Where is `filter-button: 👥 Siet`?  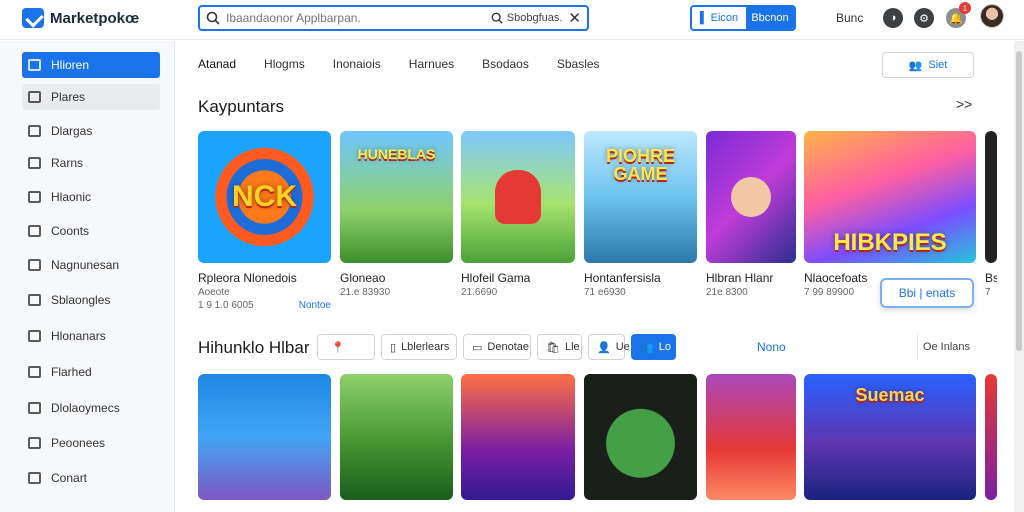
filter-button: 👥 Siet is located at coordinates (928, 65).